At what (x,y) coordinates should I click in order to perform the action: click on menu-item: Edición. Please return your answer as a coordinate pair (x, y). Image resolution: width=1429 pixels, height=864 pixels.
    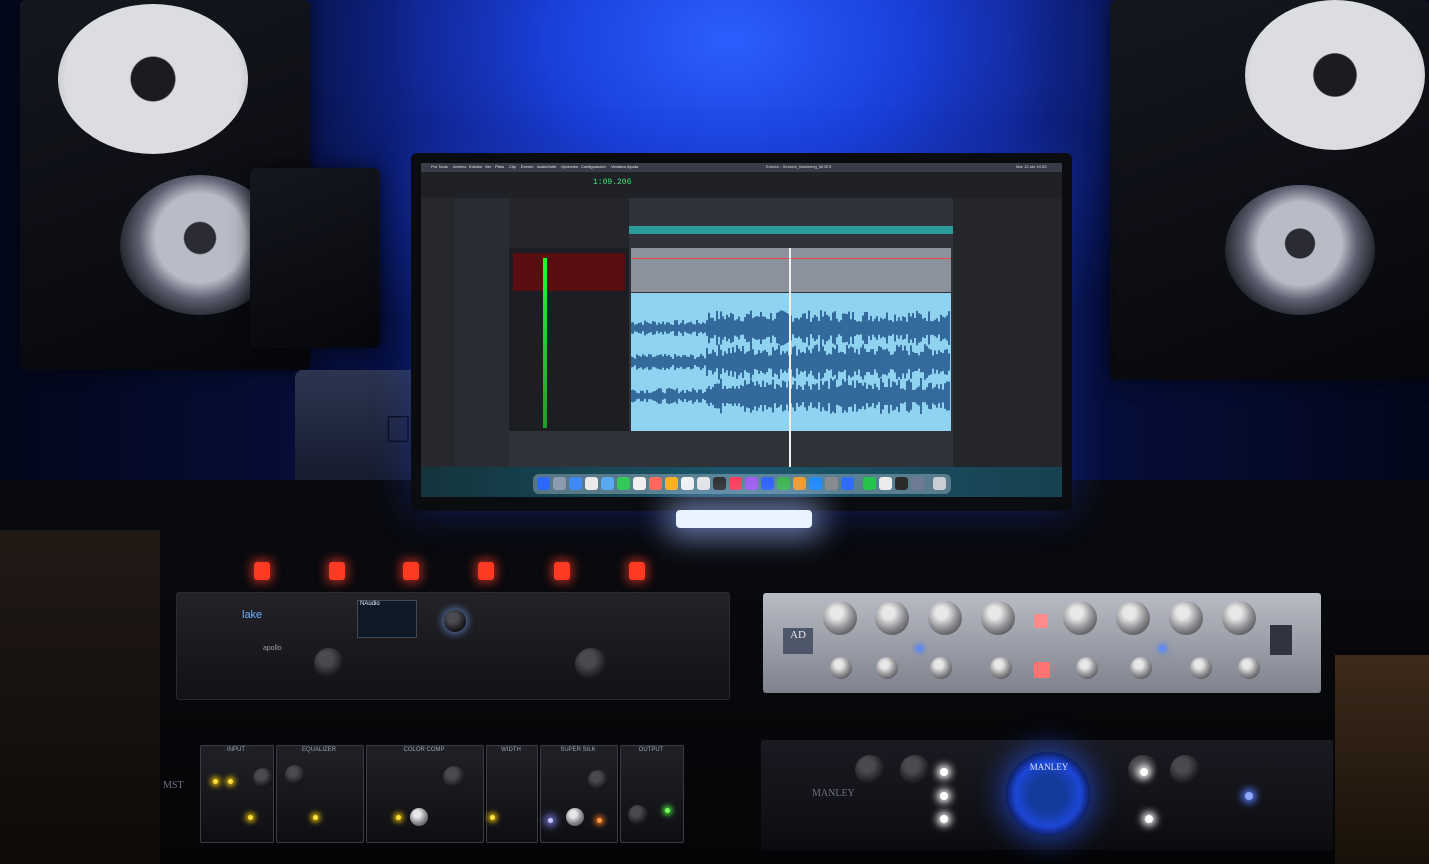
    Looking at the image, I should click on (475, 166).